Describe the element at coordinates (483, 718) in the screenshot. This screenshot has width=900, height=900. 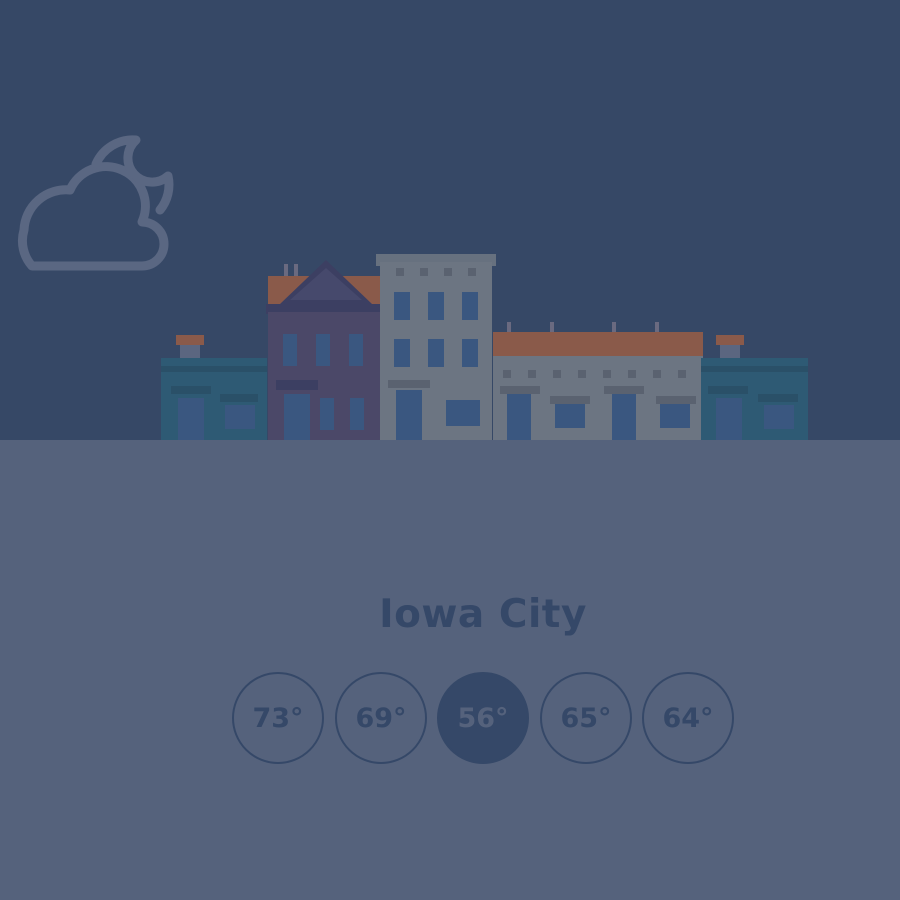
I see `temp-option-3-selected: 56°` at that location.